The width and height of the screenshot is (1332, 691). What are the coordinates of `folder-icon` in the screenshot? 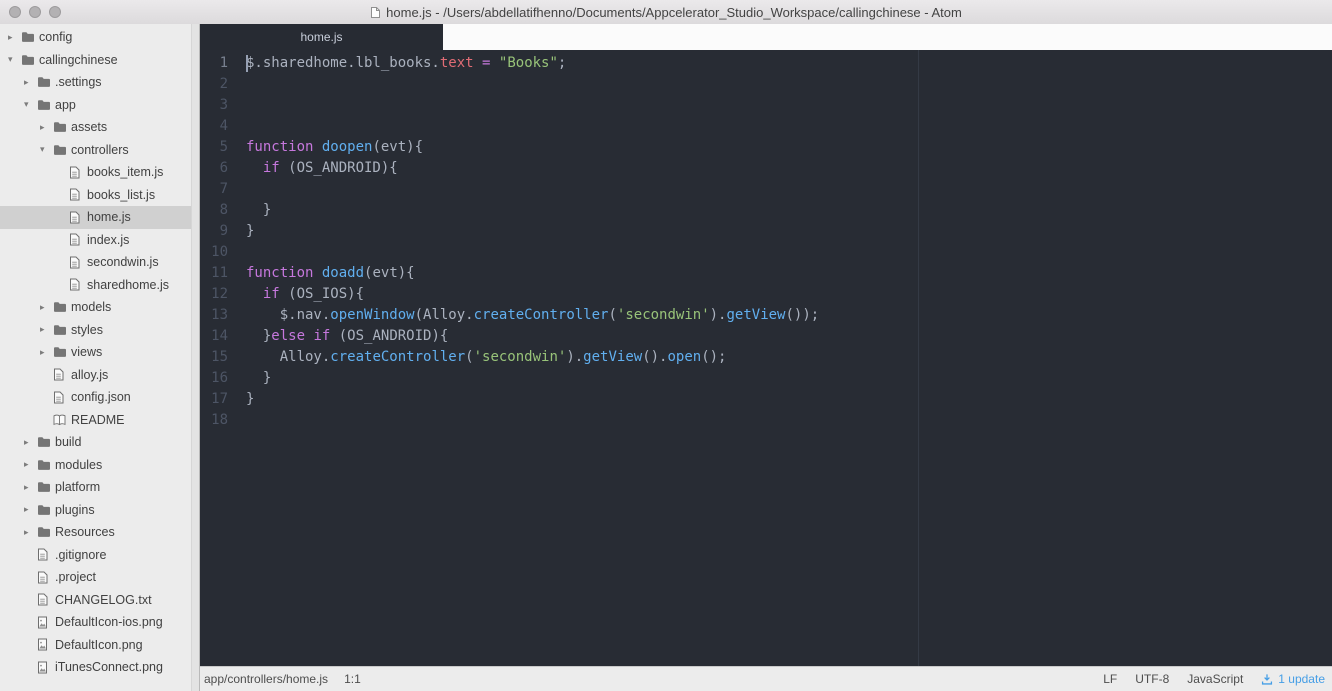 It's located at (61, 352).